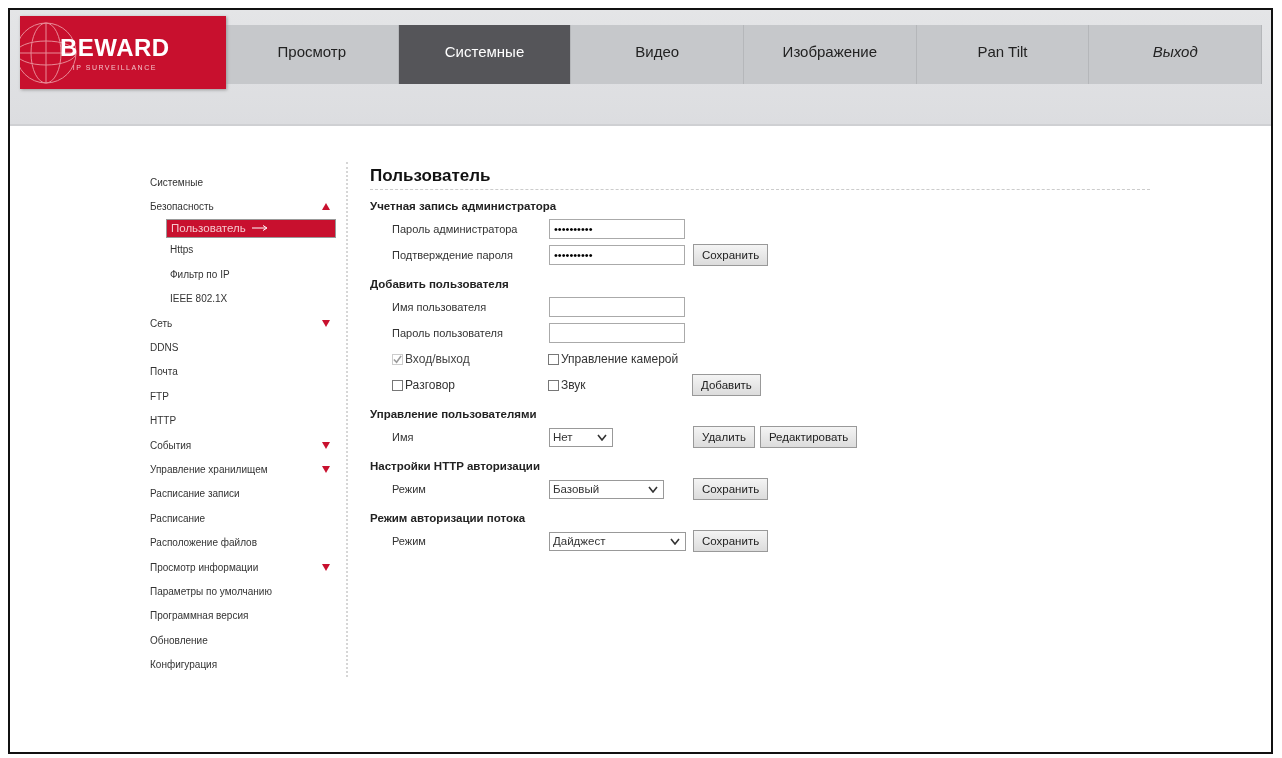 This screenshot has width=1282, height=758. What do you see at coordinates (243, 567) in the screenshot?
I see `sidebar-item: Просмотр информации` at bounding box center [243, 567].